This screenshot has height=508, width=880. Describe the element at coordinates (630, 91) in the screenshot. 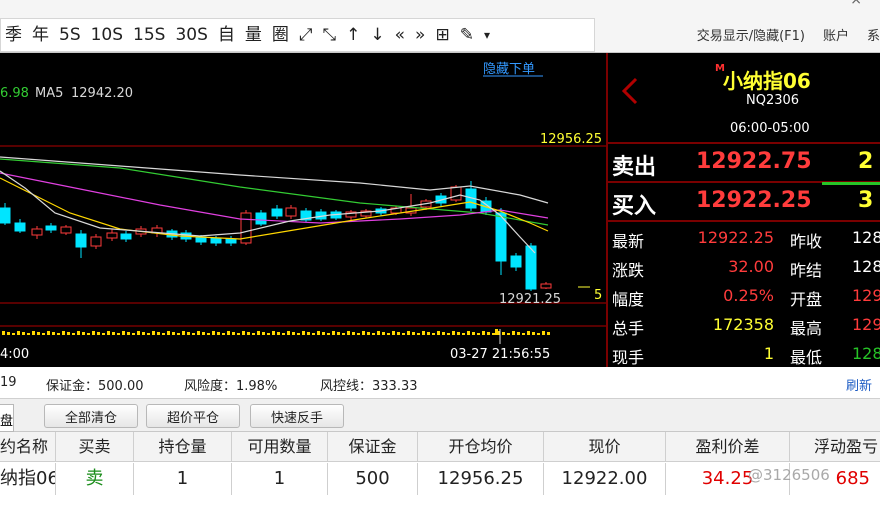

I see `back-arrow-icon` at that location.